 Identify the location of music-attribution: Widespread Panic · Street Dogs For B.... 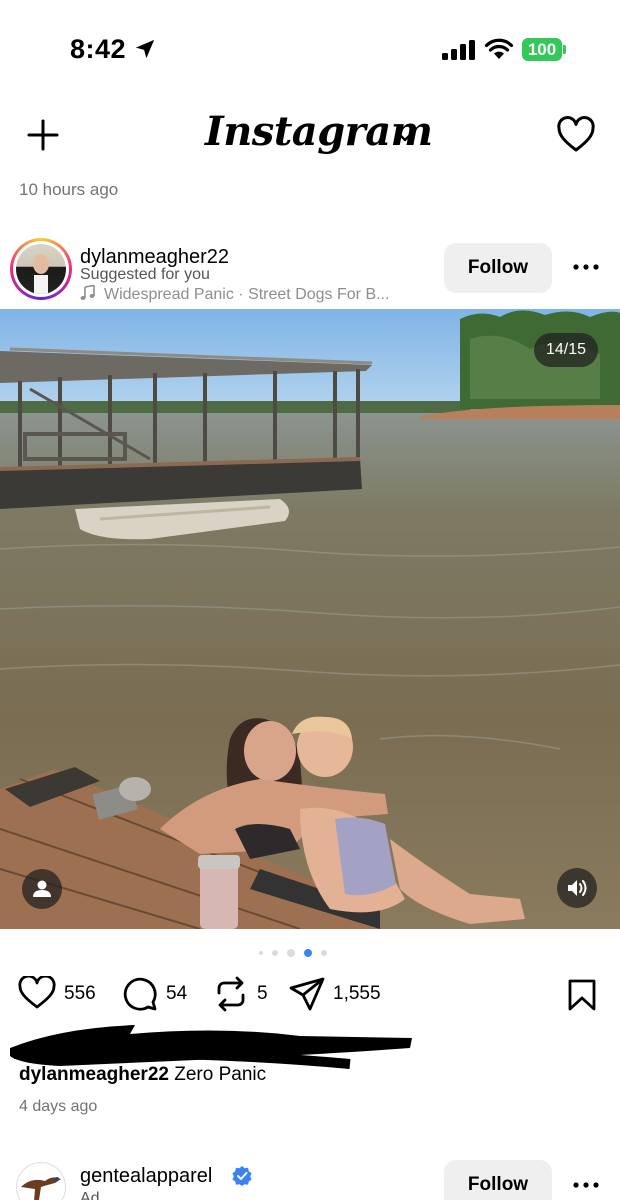
(234, 294).